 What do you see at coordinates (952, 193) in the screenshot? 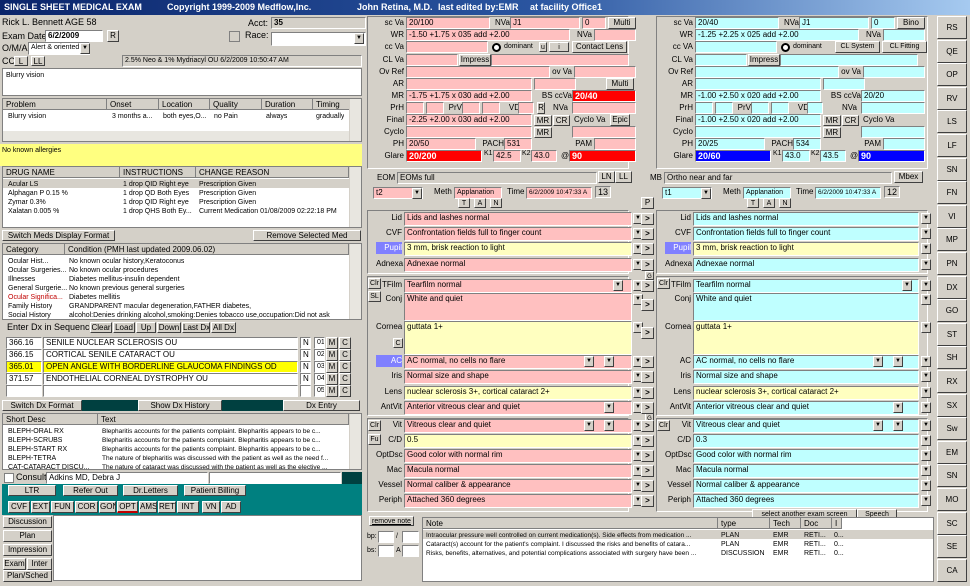
I see `side-fn-button: FN` at bounding box center [952, 193].